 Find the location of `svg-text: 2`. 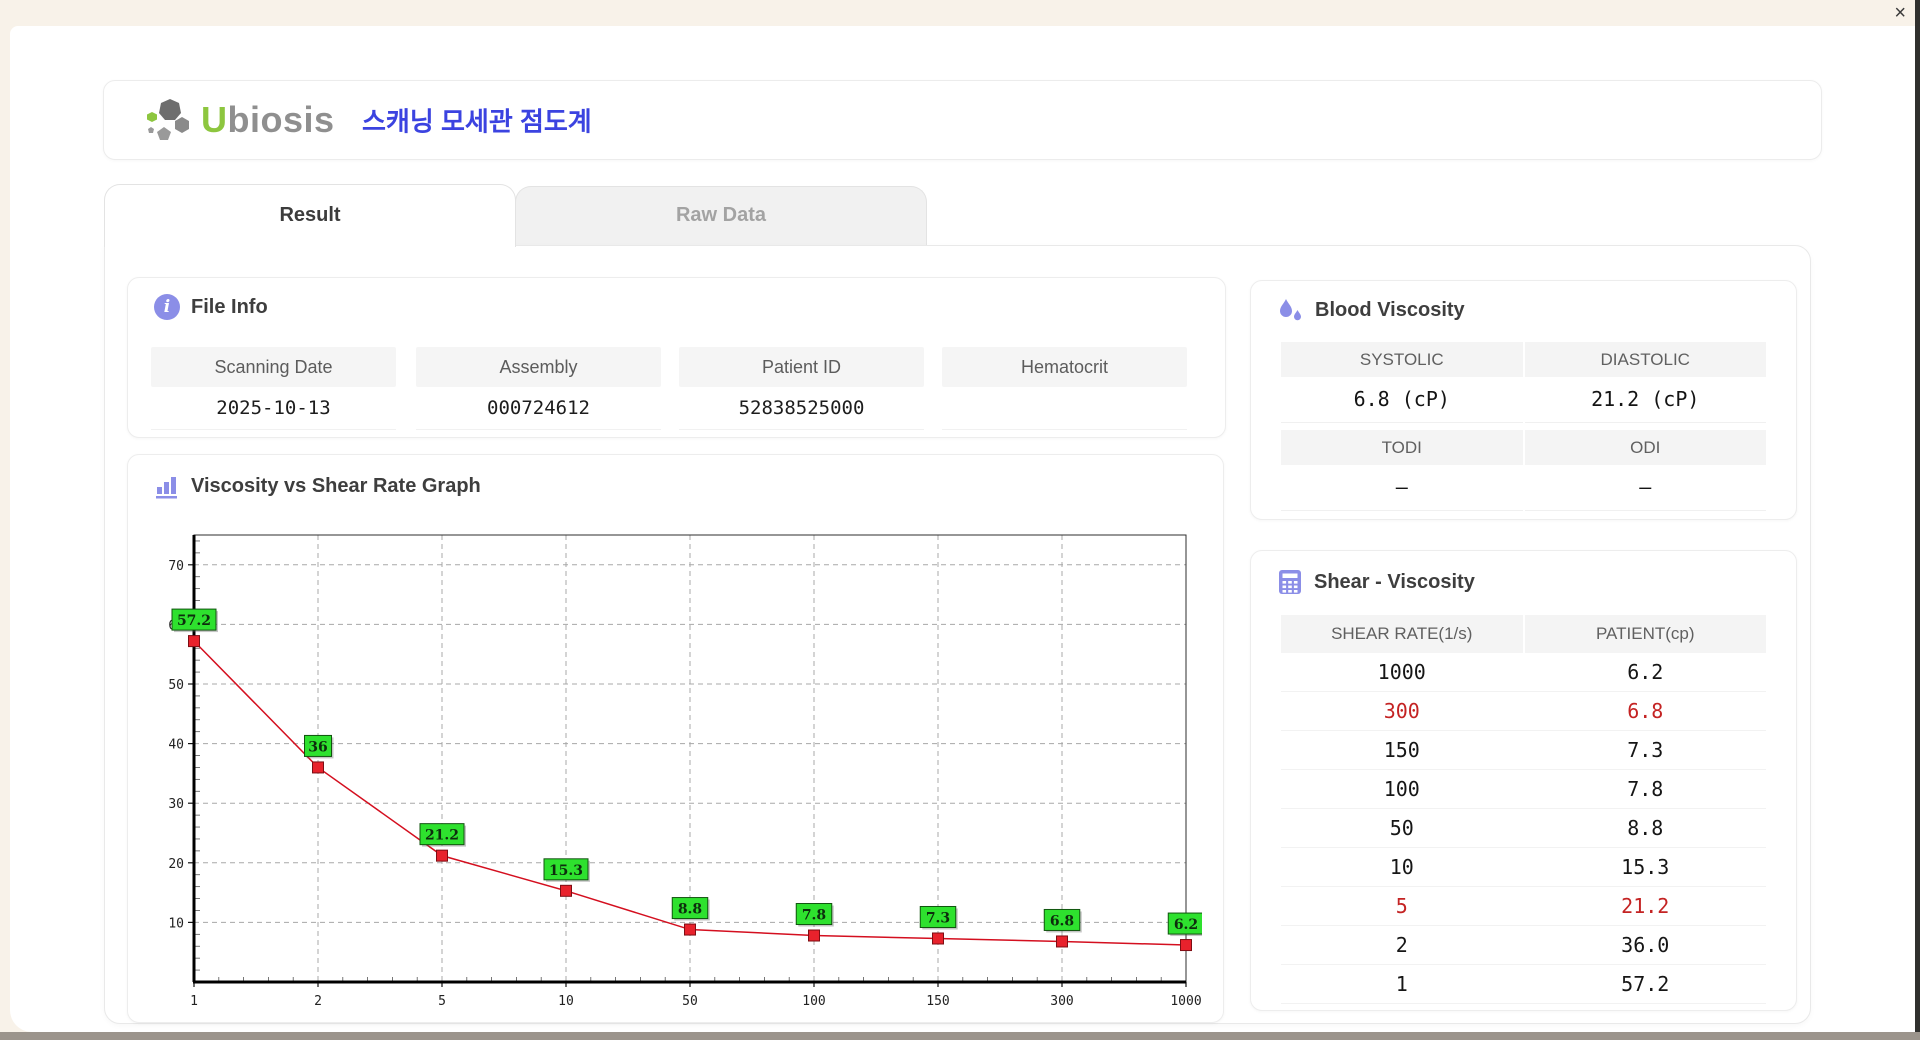

svg-text: 2 is located at coordinates (318, 1001).